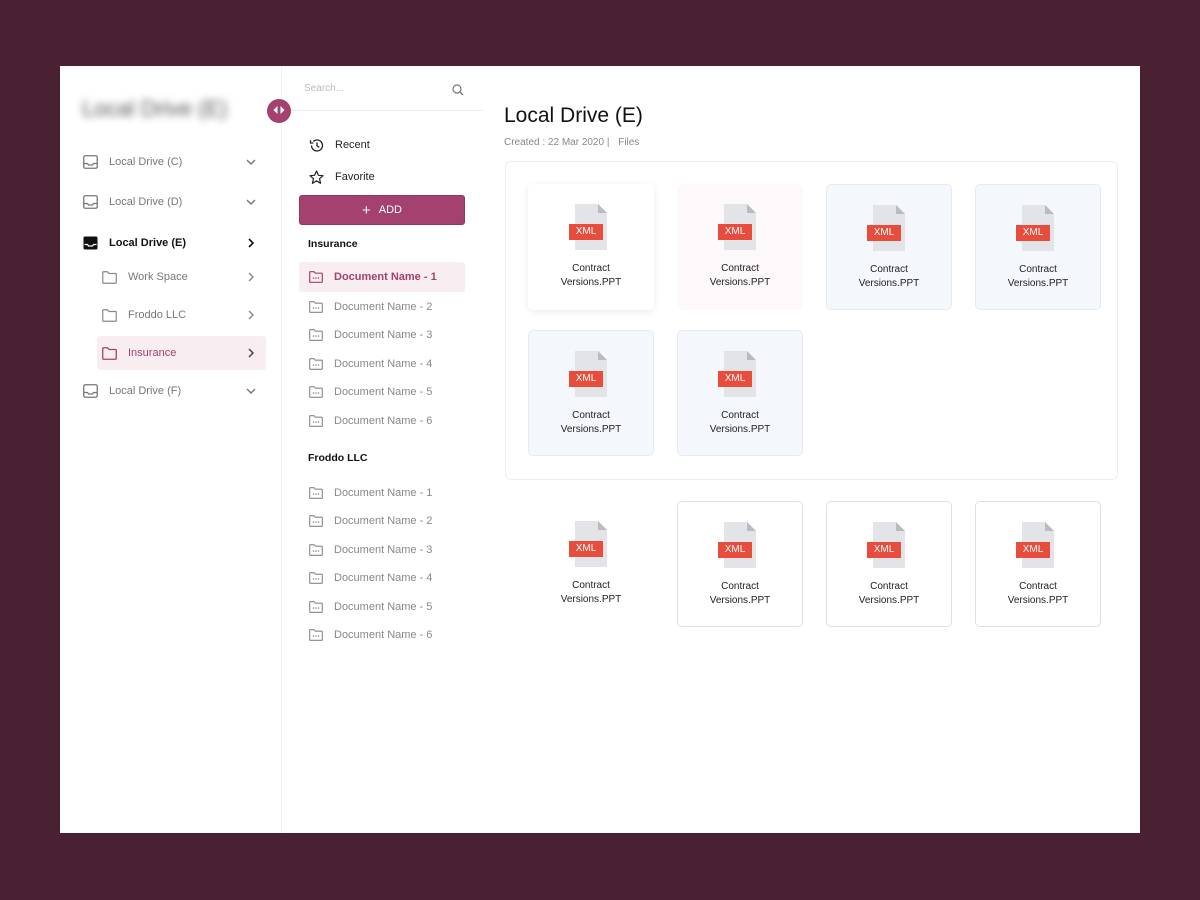 This screenshot has height=900, width=1200. I want to click on sidebar-item-local-drive-e: Local Drive (E), so click(172, 243).